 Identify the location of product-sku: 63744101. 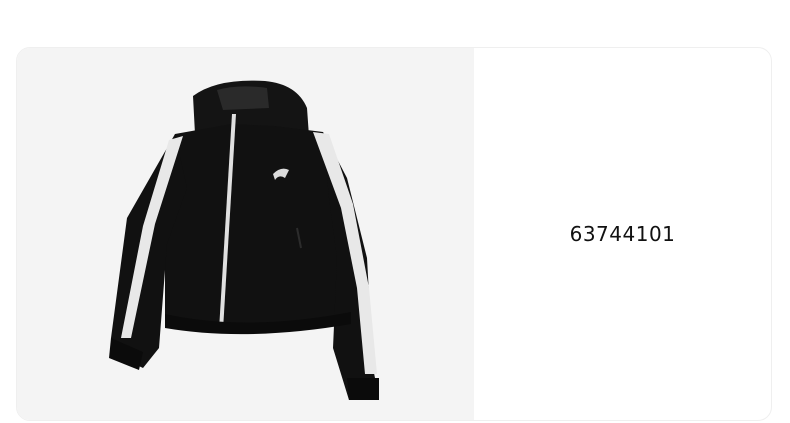
(622, 234).